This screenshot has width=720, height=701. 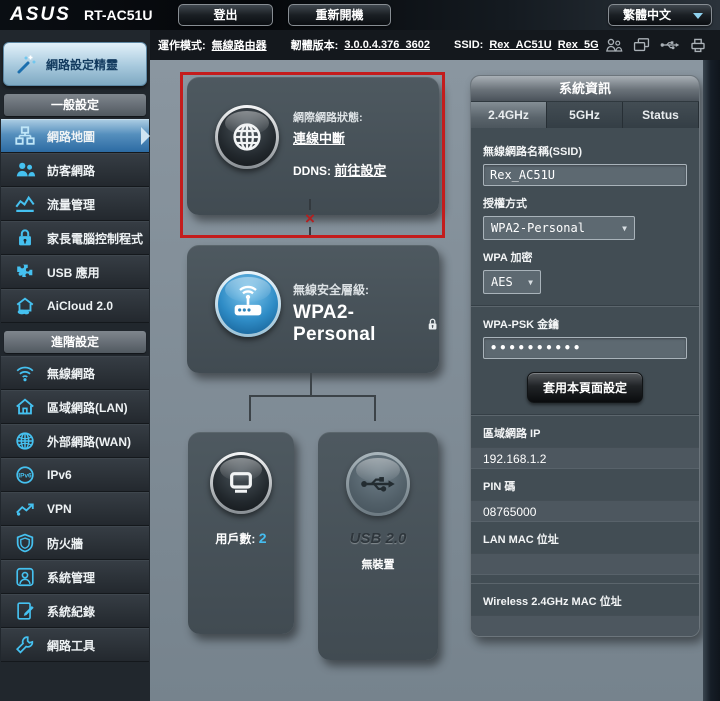 I want to click on usb-version-label: USB 2.0, so click(x=378, y=538).